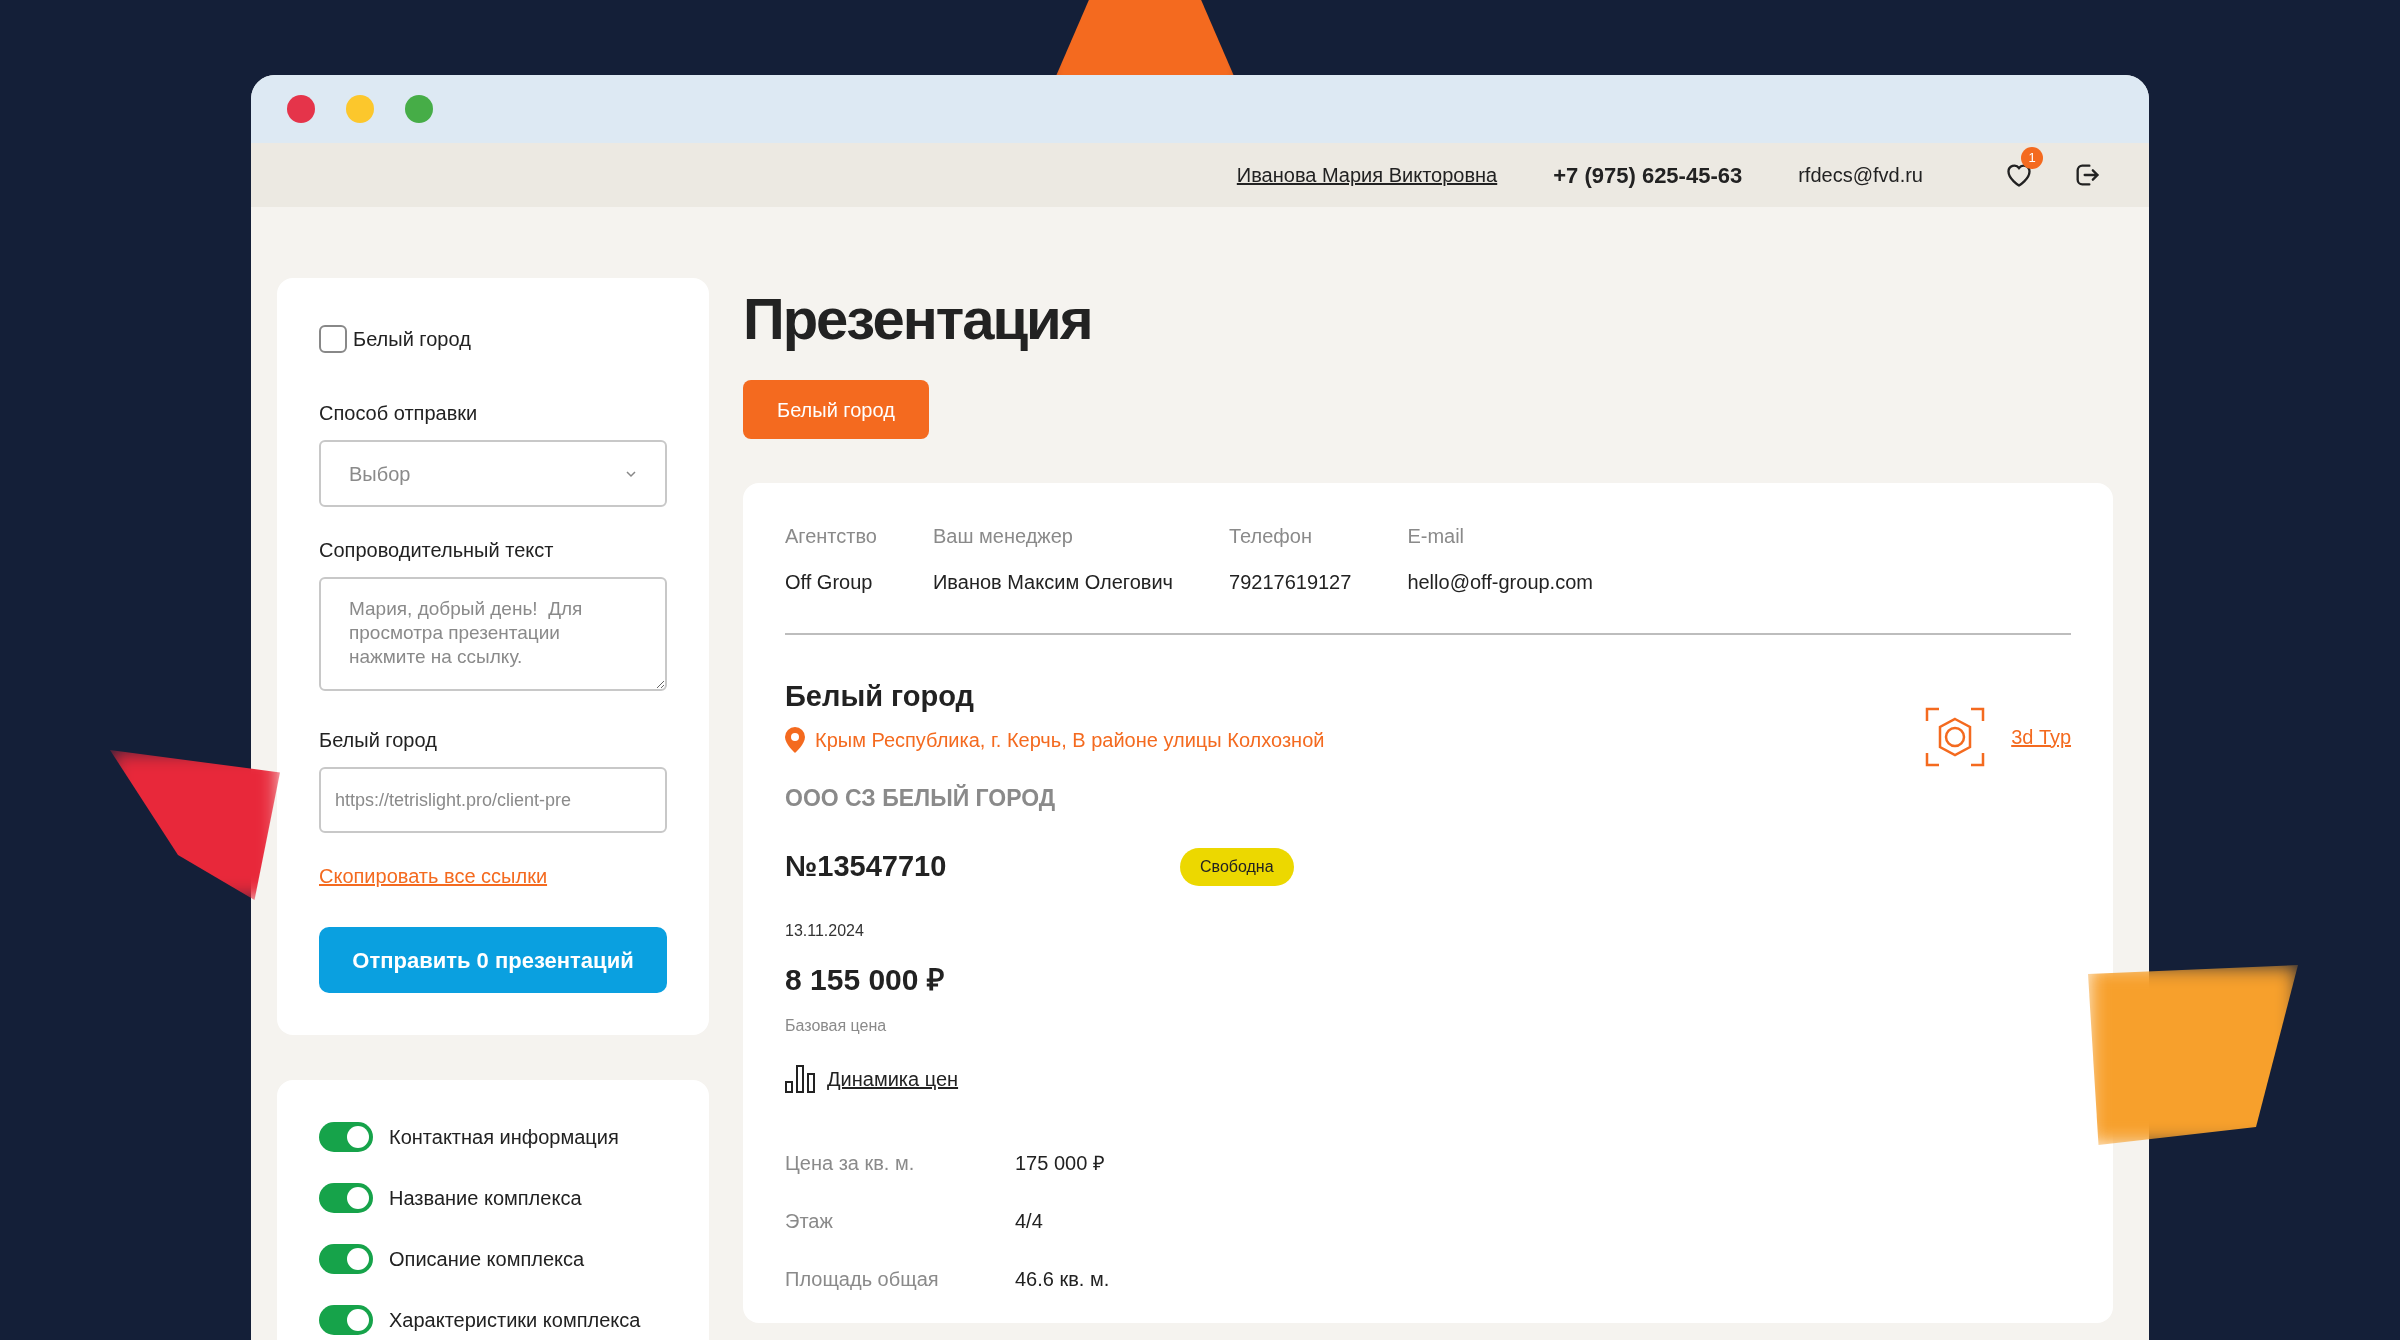  Describe the element at coordinates (865, 979) in the screenshot. I see `apartment-price: 8 155 000 ₽` at that location.